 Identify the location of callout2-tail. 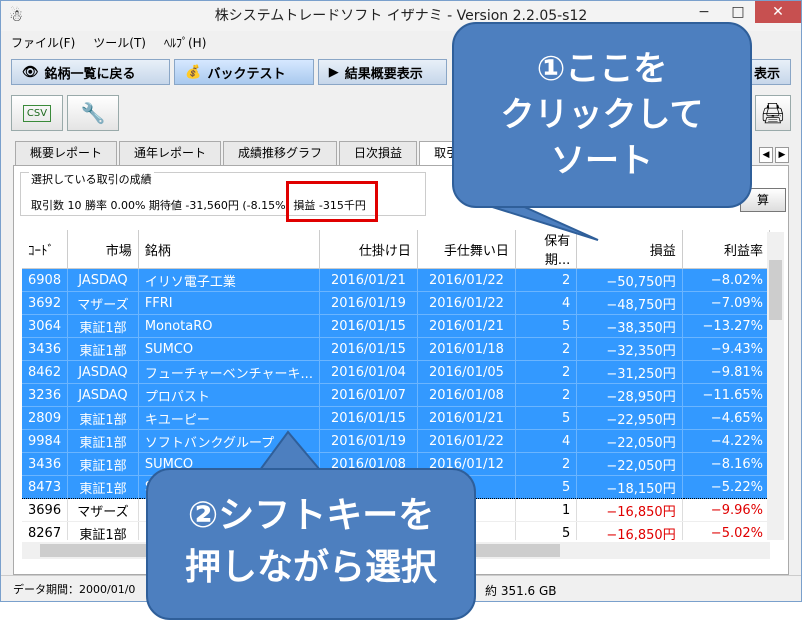
(290, 450).